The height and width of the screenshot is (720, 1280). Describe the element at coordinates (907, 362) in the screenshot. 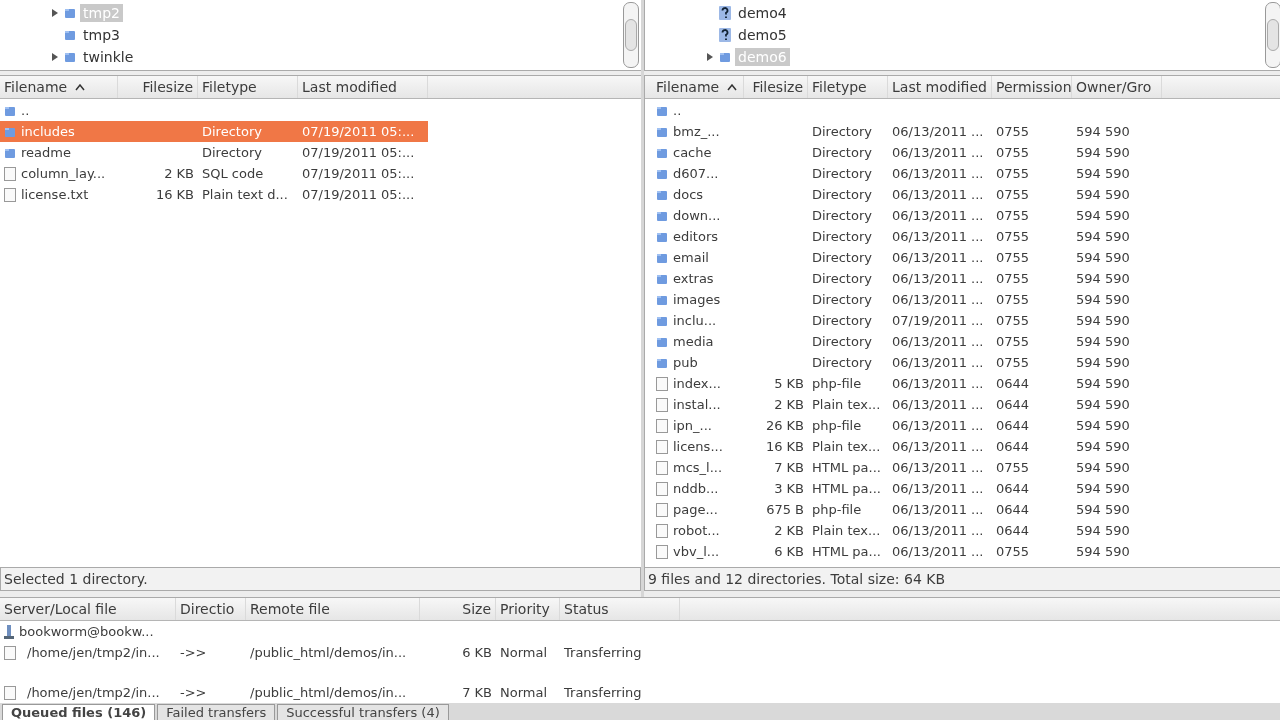

I see `file-row: pub Directory 06/13/2011 ... 0755 594 590` at that location.